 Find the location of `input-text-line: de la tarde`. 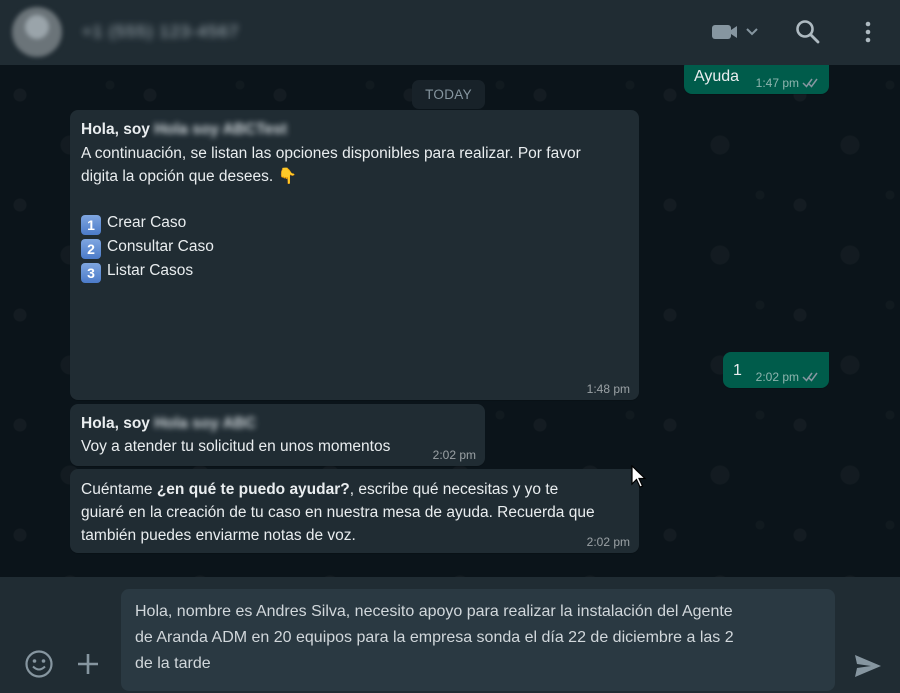

input-text-line: de la tarde is located at coordinates (173, 663).